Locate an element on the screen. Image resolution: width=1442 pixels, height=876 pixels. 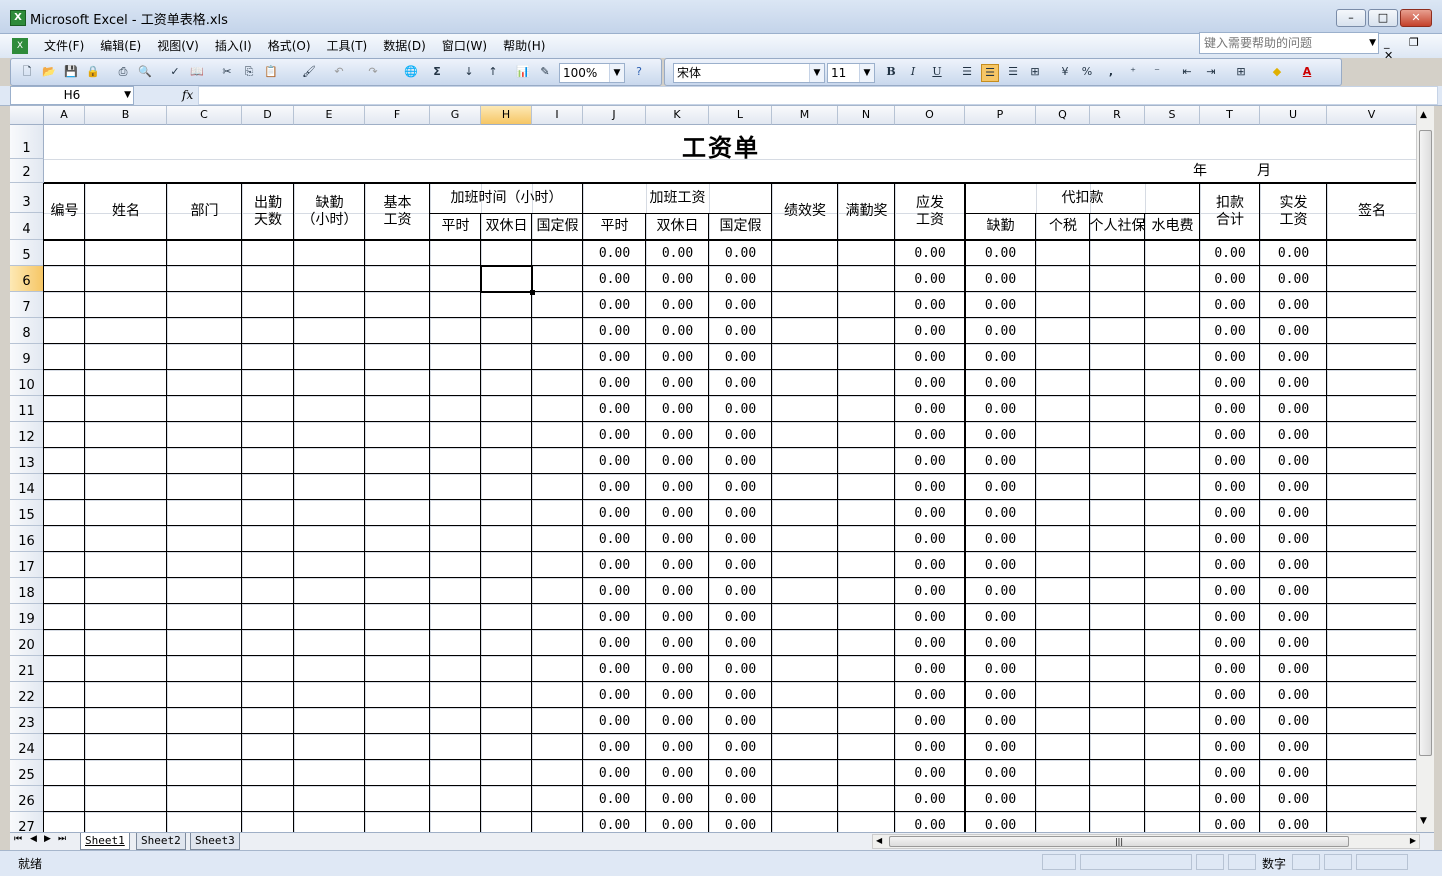
fill-handle is located at coordinates (532, 292).